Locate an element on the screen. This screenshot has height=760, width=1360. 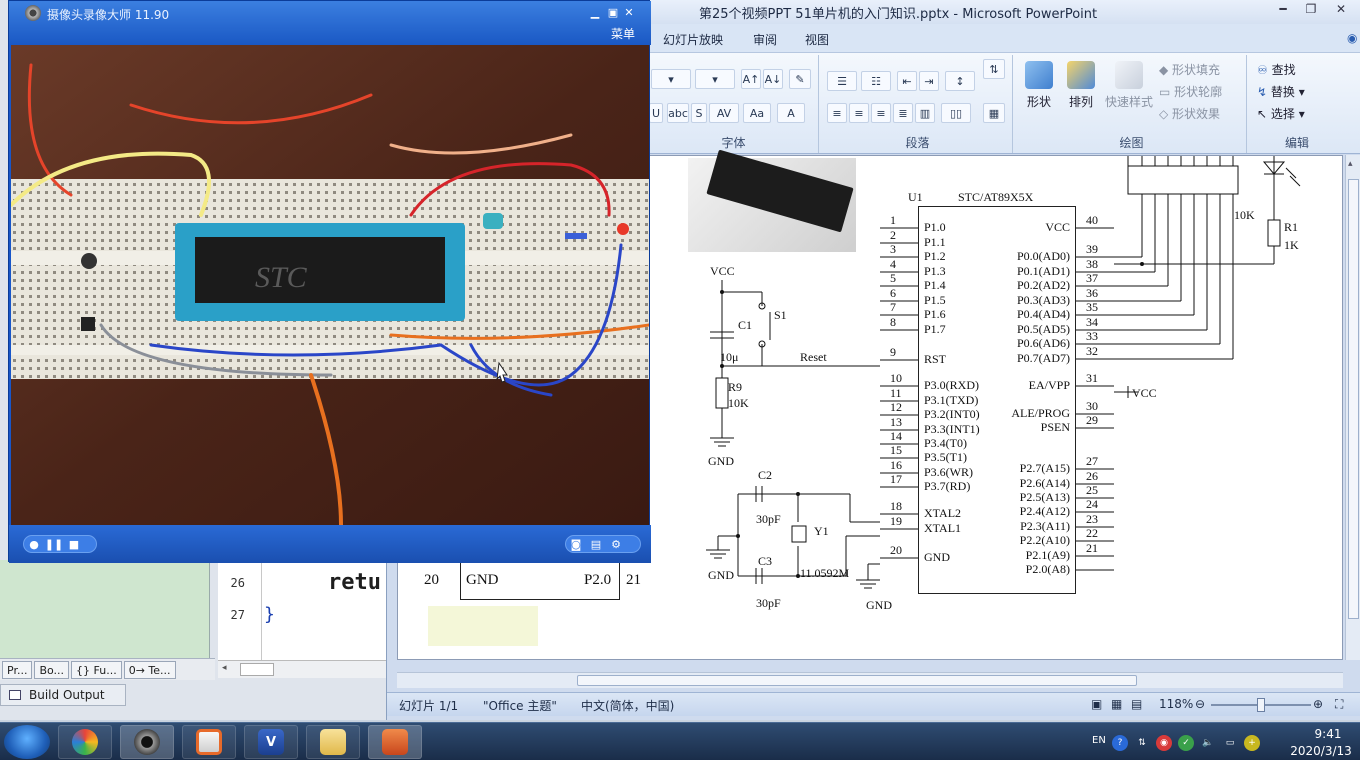
volume-icon: 🔈 is located at coordinates (1208, 743).